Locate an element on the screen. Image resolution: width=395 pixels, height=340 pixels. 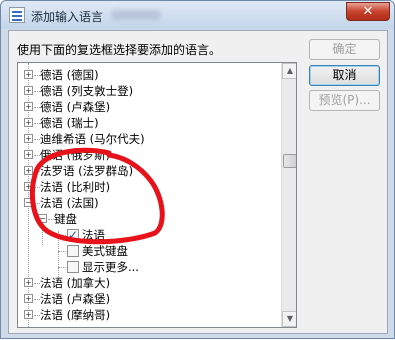
tree-item-label: 德语 (德国) is located at coordinates (69, 75).